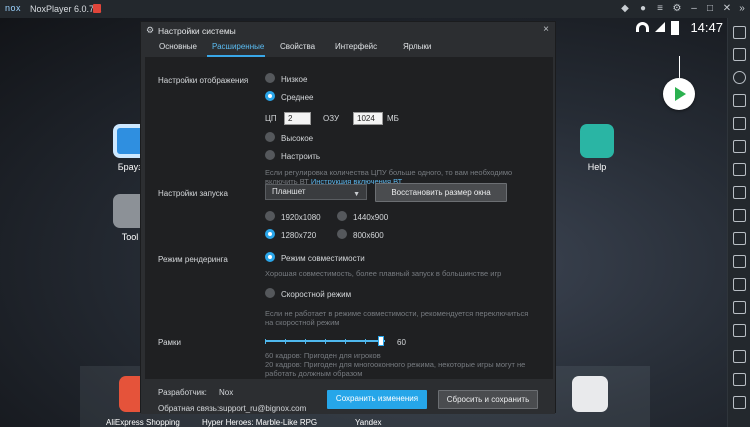 The height and width of the screenshot is (427, 750). Describe the element at coordinates (739, 146) in the screenshot. I see `screenshot-icon` at that location.